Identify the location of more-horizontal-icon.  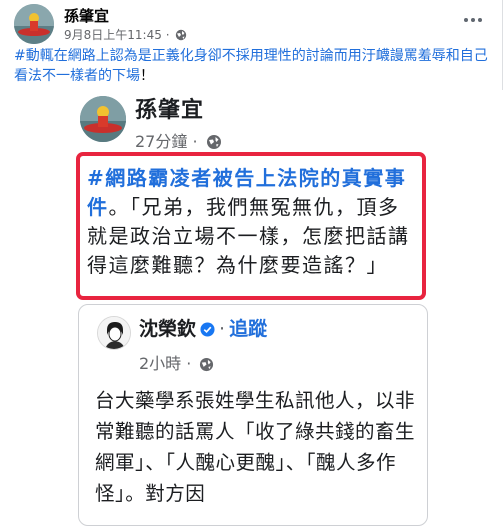
(466, 20).